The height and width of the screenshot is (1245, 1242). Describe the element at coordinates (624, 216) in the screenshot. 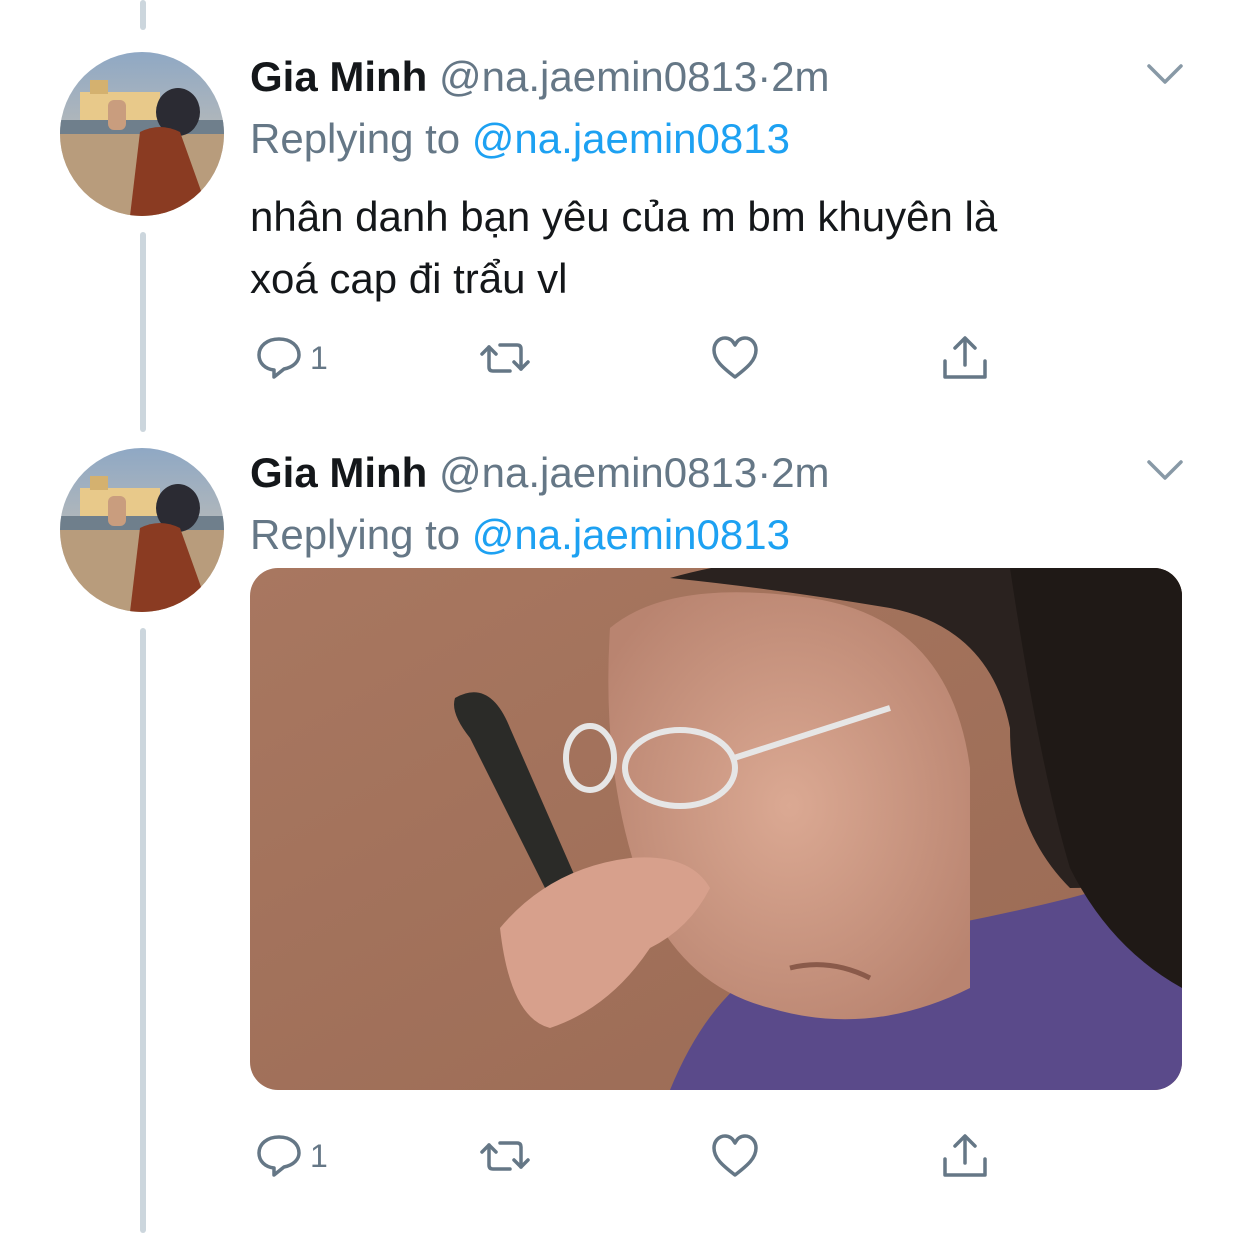

I see `tweet-text-line: nhân danh bạn yêu của m bm khuyên là` at that location.